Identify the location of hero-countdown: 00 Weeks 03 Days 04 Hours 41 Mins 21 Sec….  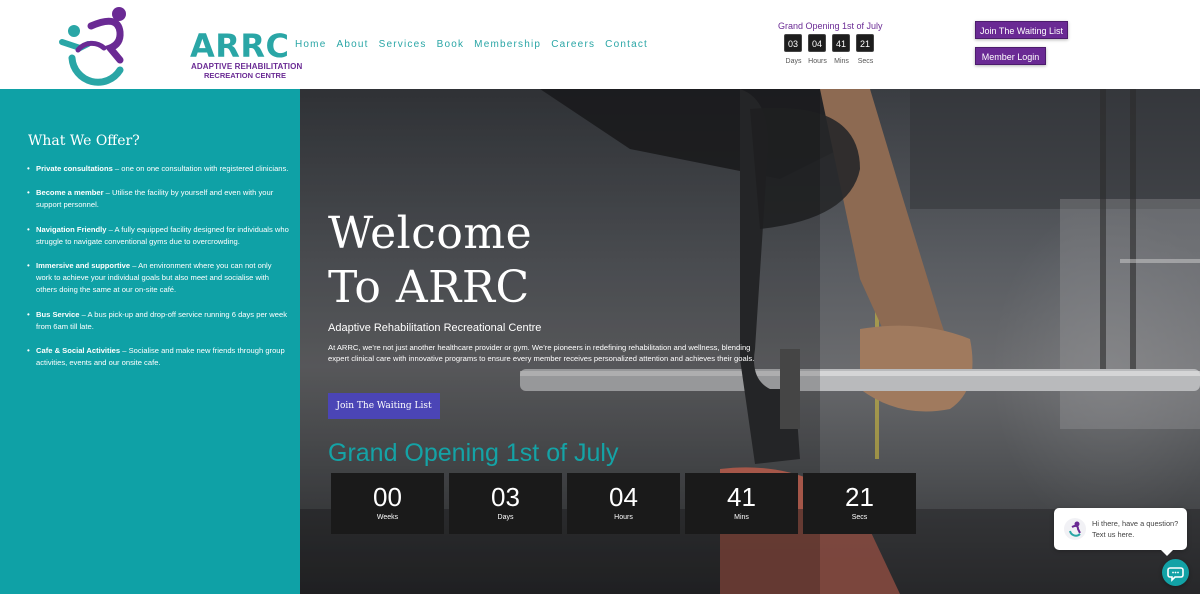
(623, 503).